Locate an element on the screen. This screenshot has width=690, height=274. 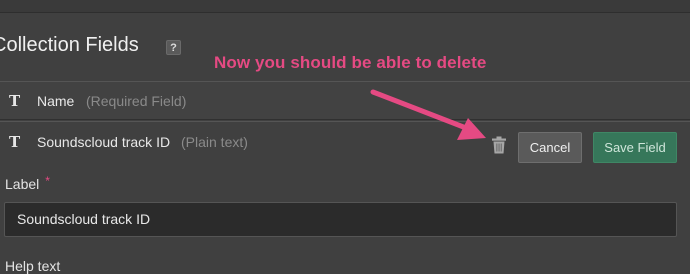
trash-icon is located at coordinates (499, 145).